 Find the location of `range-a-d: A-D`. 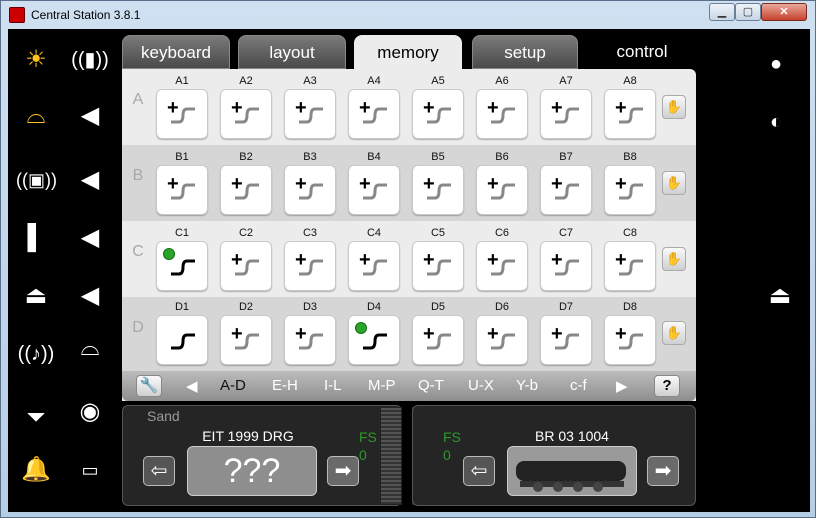

range-a-d: A-D is located at coordinates (233, 385).